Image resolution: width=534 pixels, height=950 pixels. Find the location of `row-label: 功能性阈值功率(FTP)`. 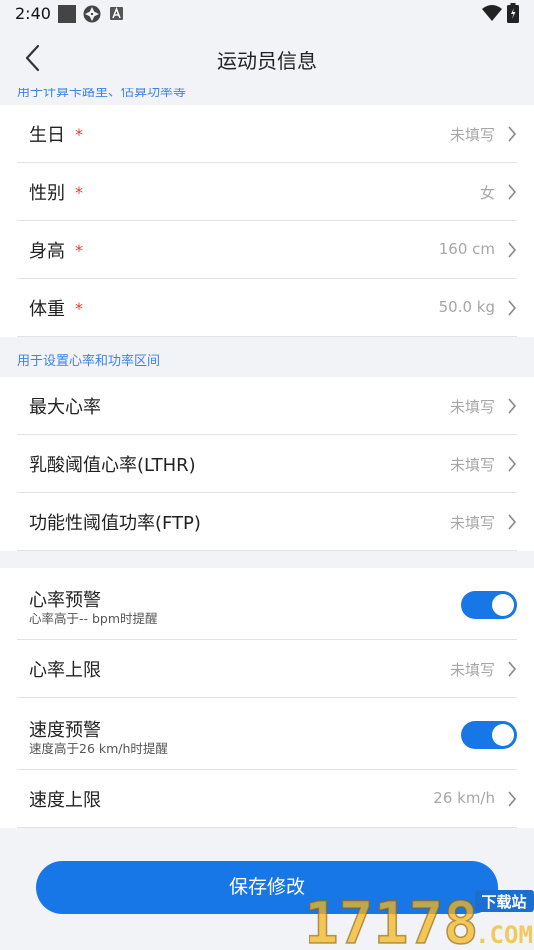

row-label: 功能性阈值功率(FTP) is located at coordinates (115, 523).